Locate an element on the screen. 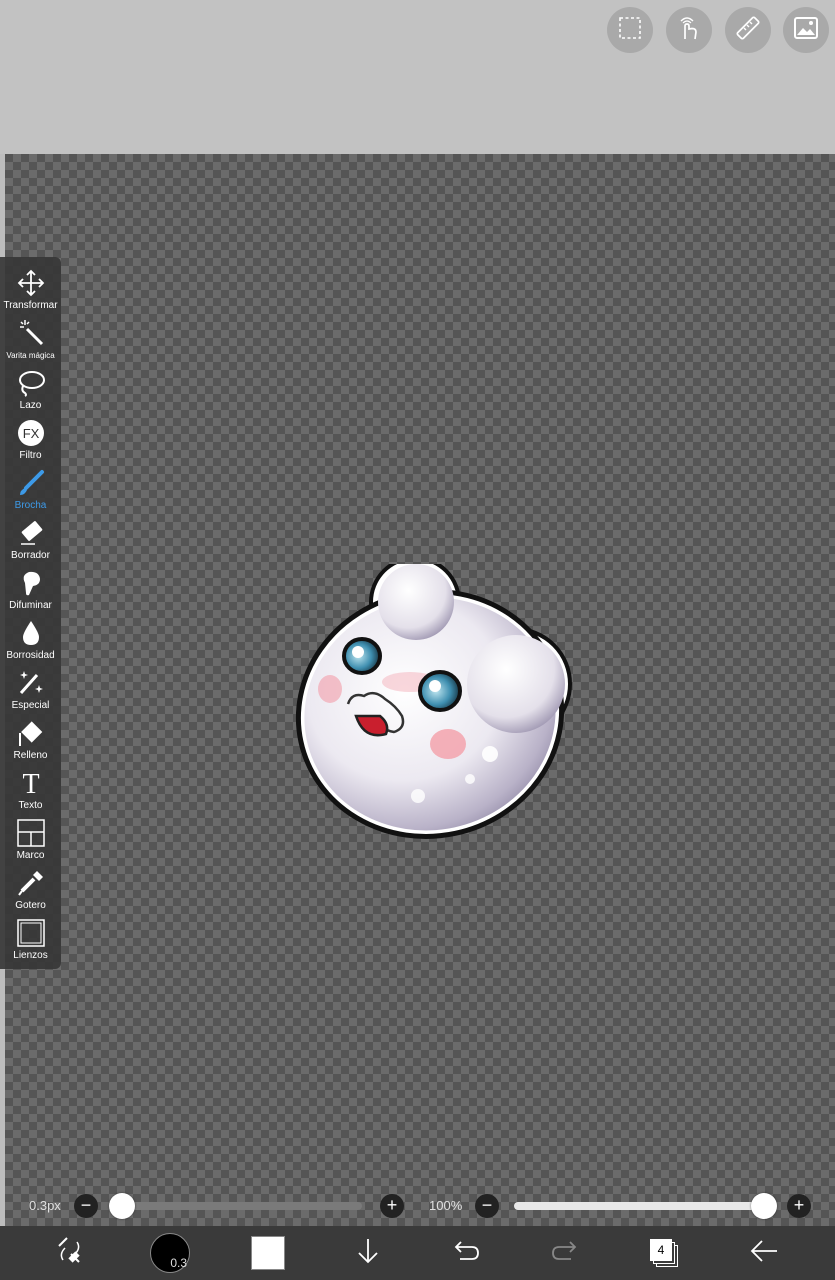  brush-size-decrease-button: − is located at coordinates (86, 1206).